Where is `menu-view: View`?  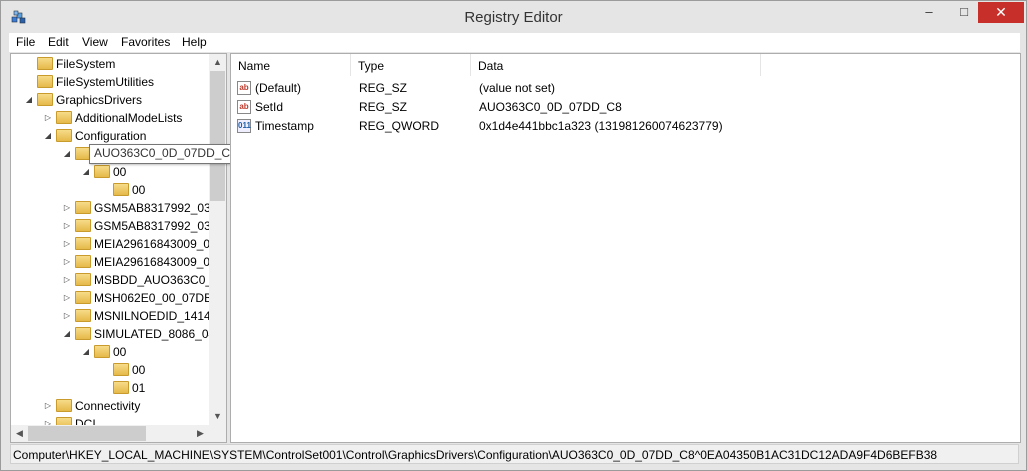
menu-view: View is located at coordinates (95, 42).